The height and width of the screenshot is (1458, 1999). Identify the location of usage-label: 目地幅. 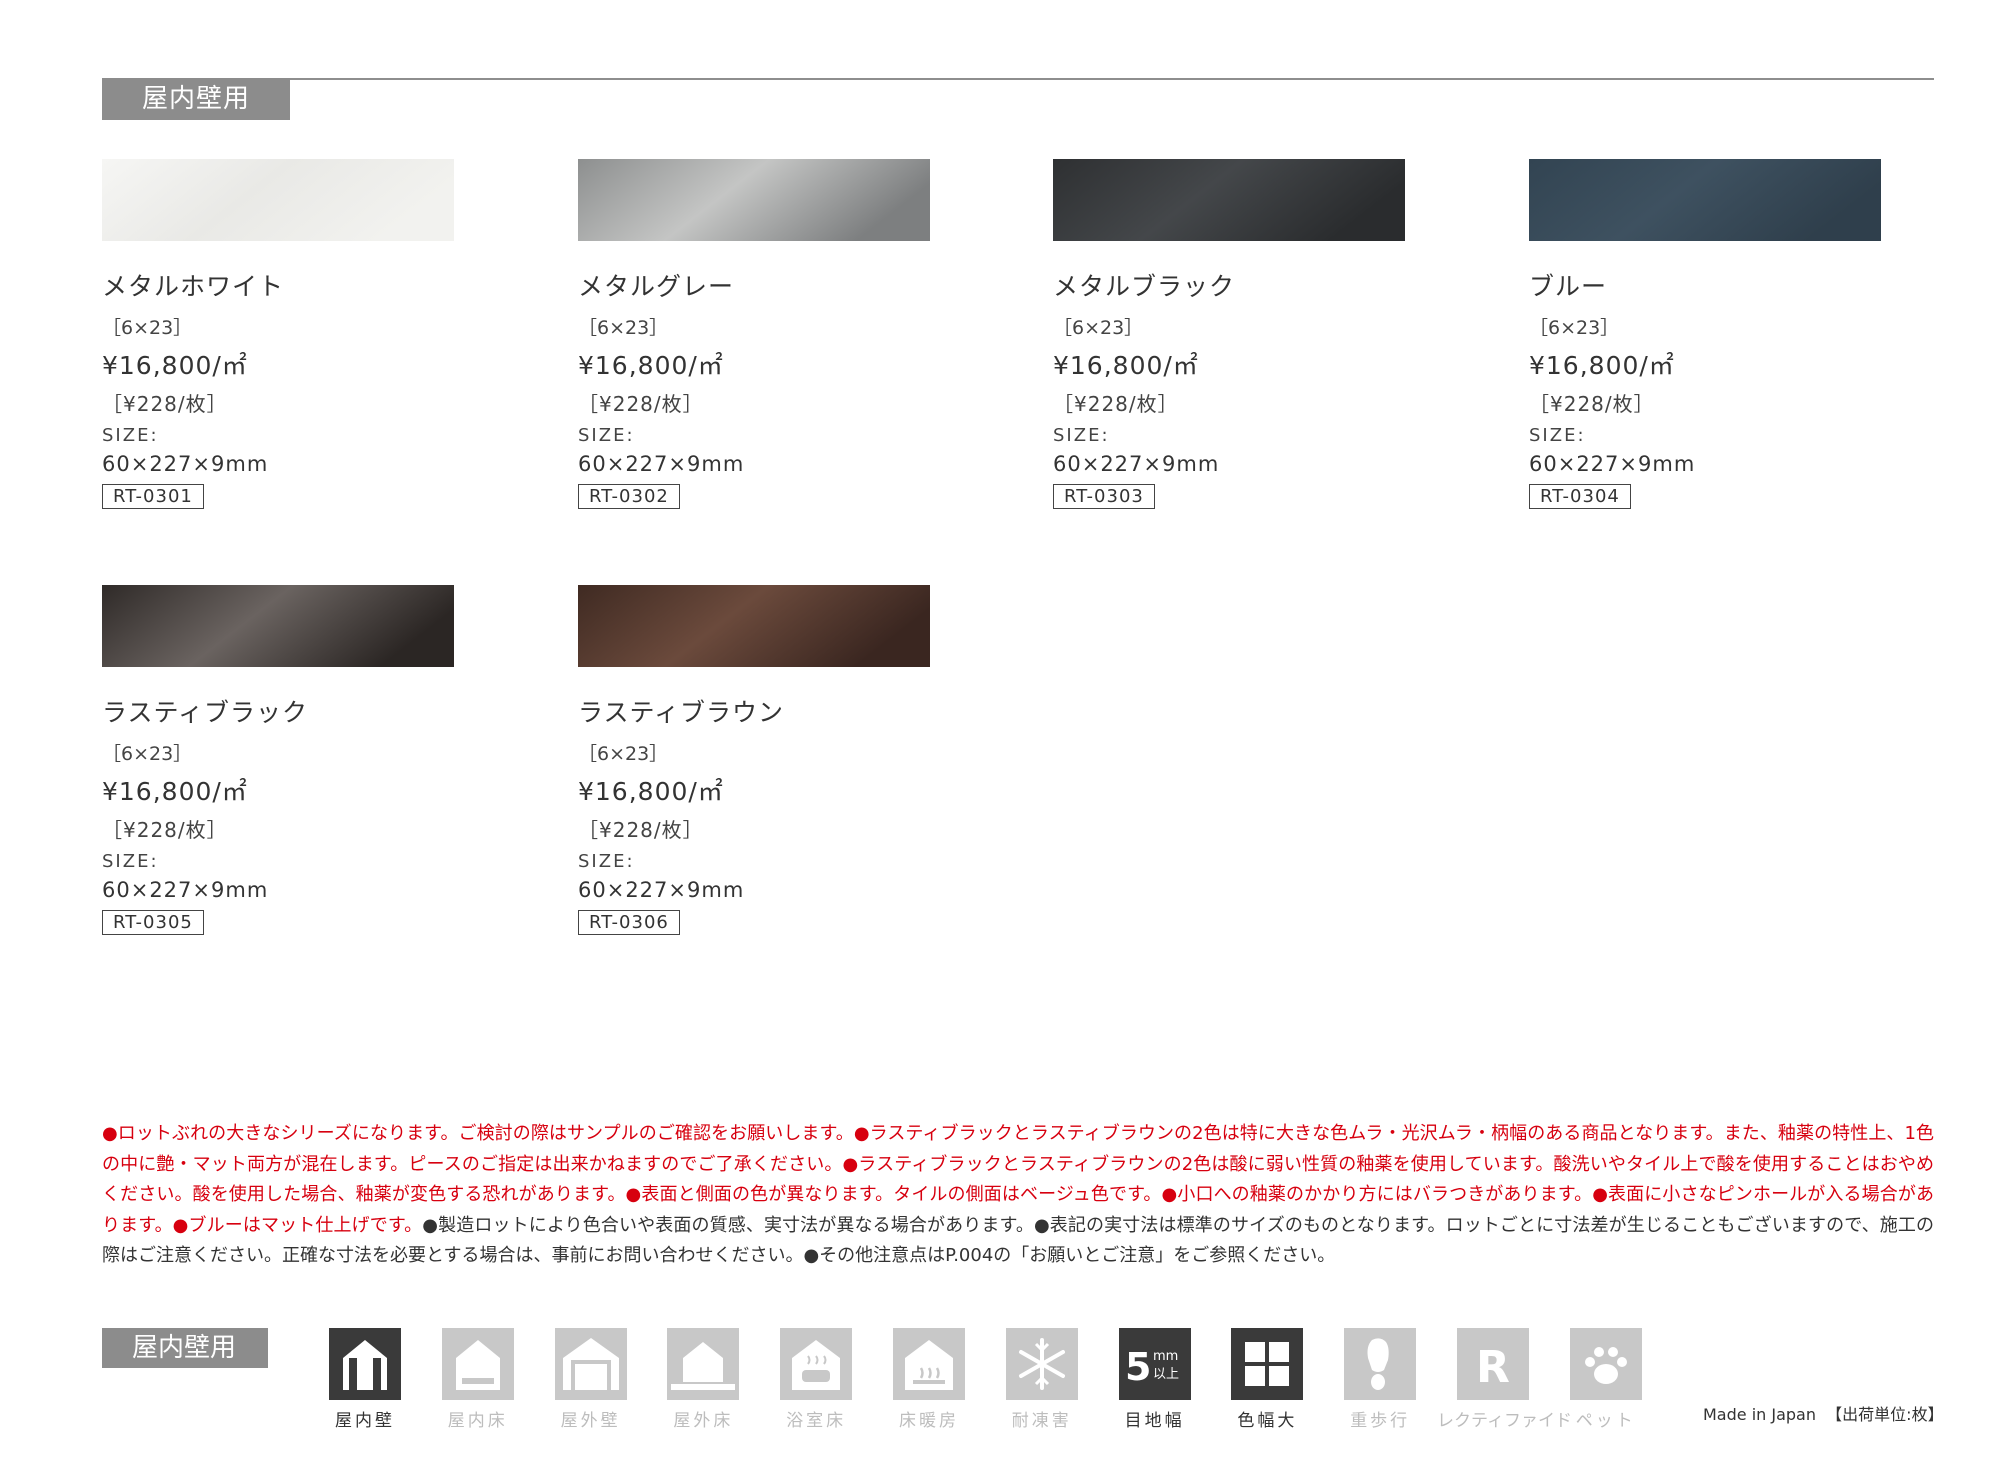
(1154, 1421).